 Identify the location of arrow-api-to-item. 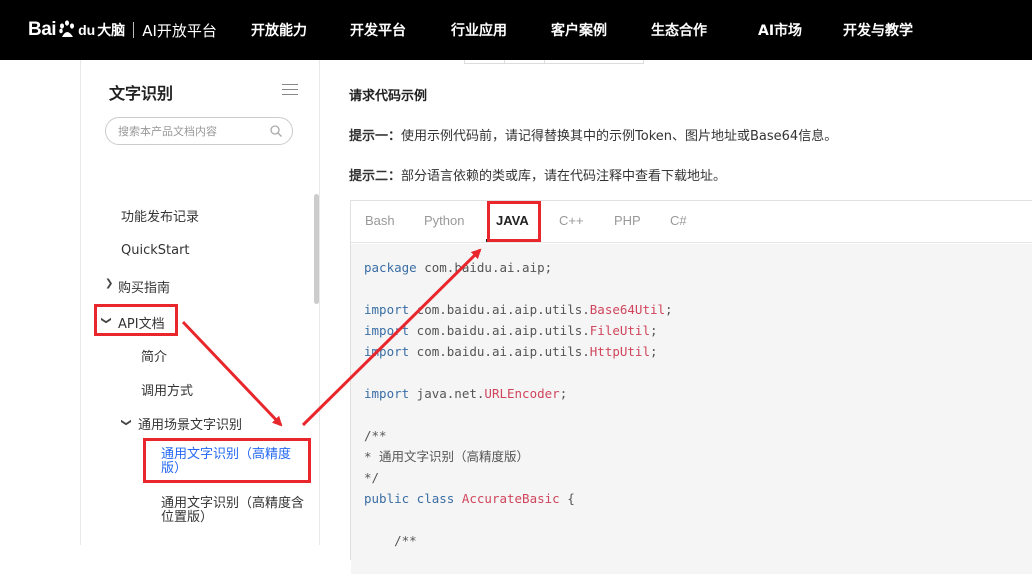
(232, 373).